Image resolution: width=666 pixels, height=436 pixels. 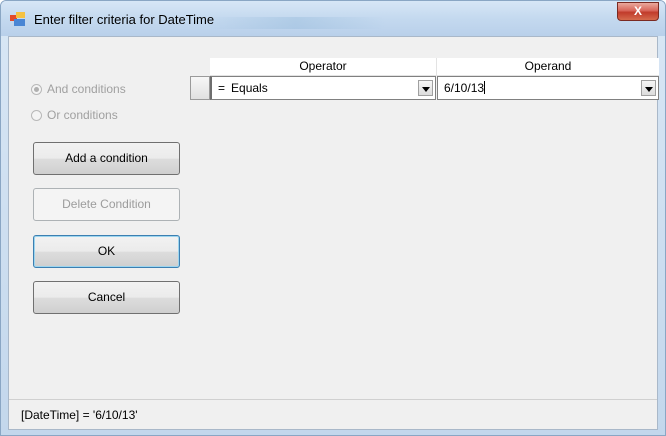 What do you see at coordinates (548, 88) in the screenshot?
I see `operand-dropdown: 6/10/13` at bounding box center [548, 88].